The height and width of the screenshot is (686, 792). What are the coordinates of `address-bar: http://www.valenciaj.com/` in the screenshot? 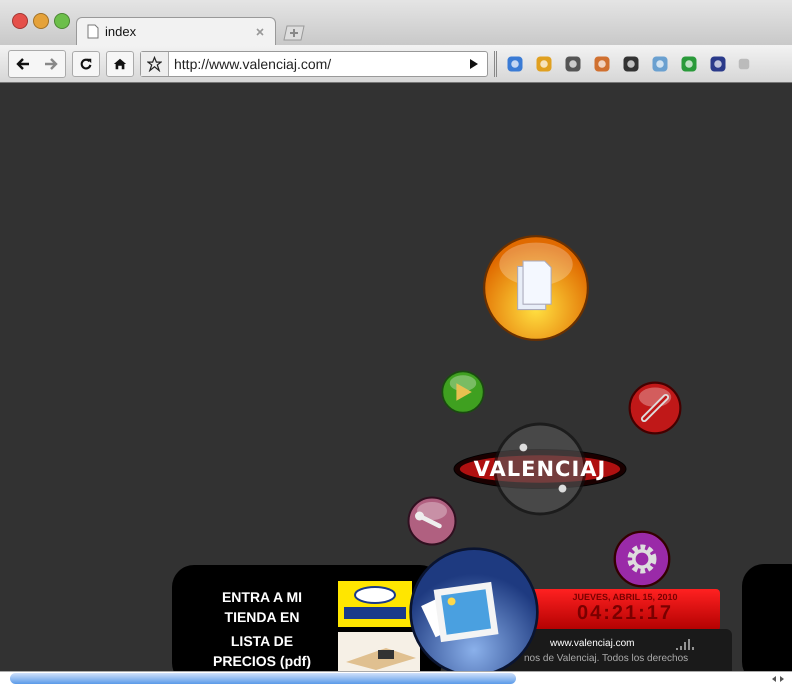 It's located at (314, 63).